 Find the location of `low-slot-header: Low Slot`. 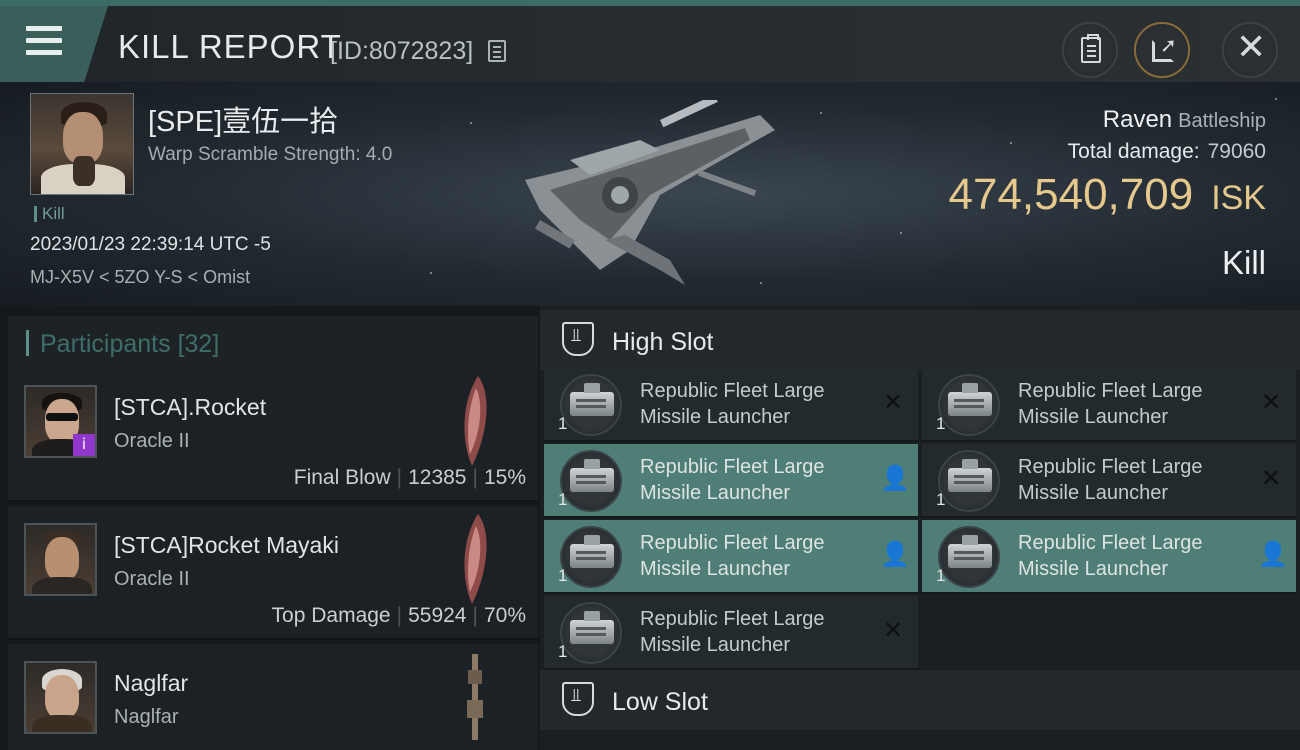

low-slot-header: Low Slot is located at coordinates (920, 700).